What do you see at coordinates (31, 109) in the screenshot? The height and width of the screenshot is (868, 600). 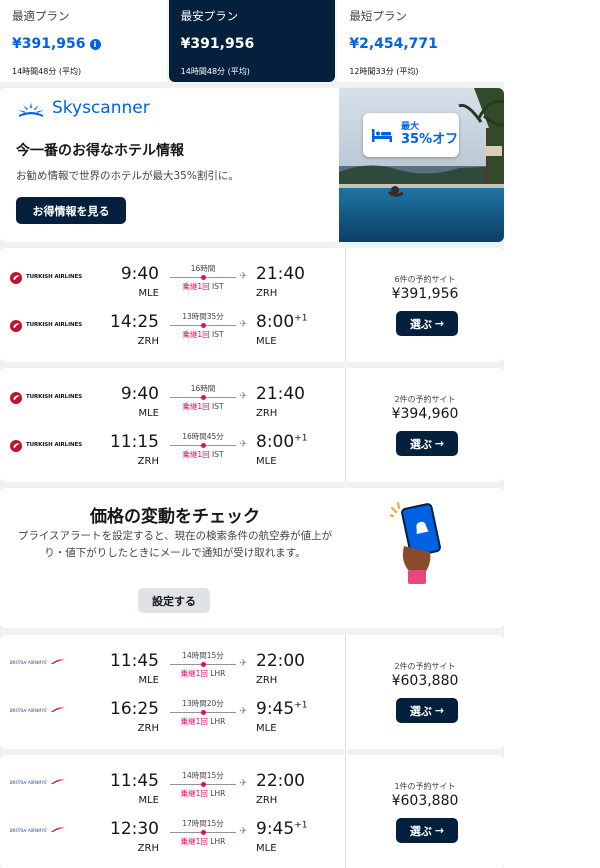 I see `skyscanner-sun-icon` at bounding box center [31, 109].